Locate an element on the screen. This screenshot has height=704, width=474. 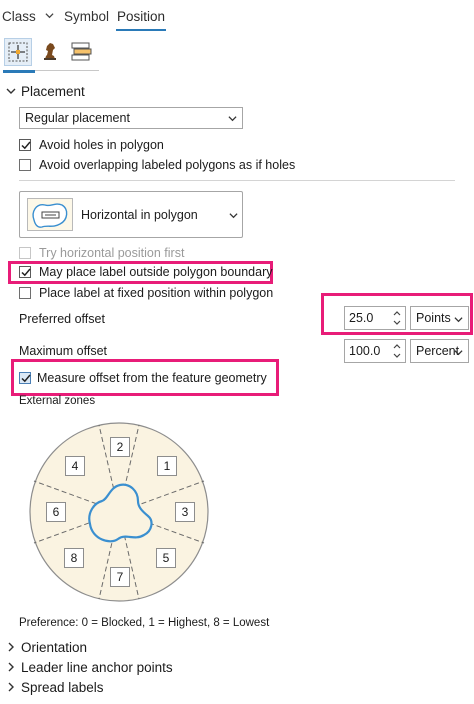
subtab-conflict is located at coordinates (51, 52).